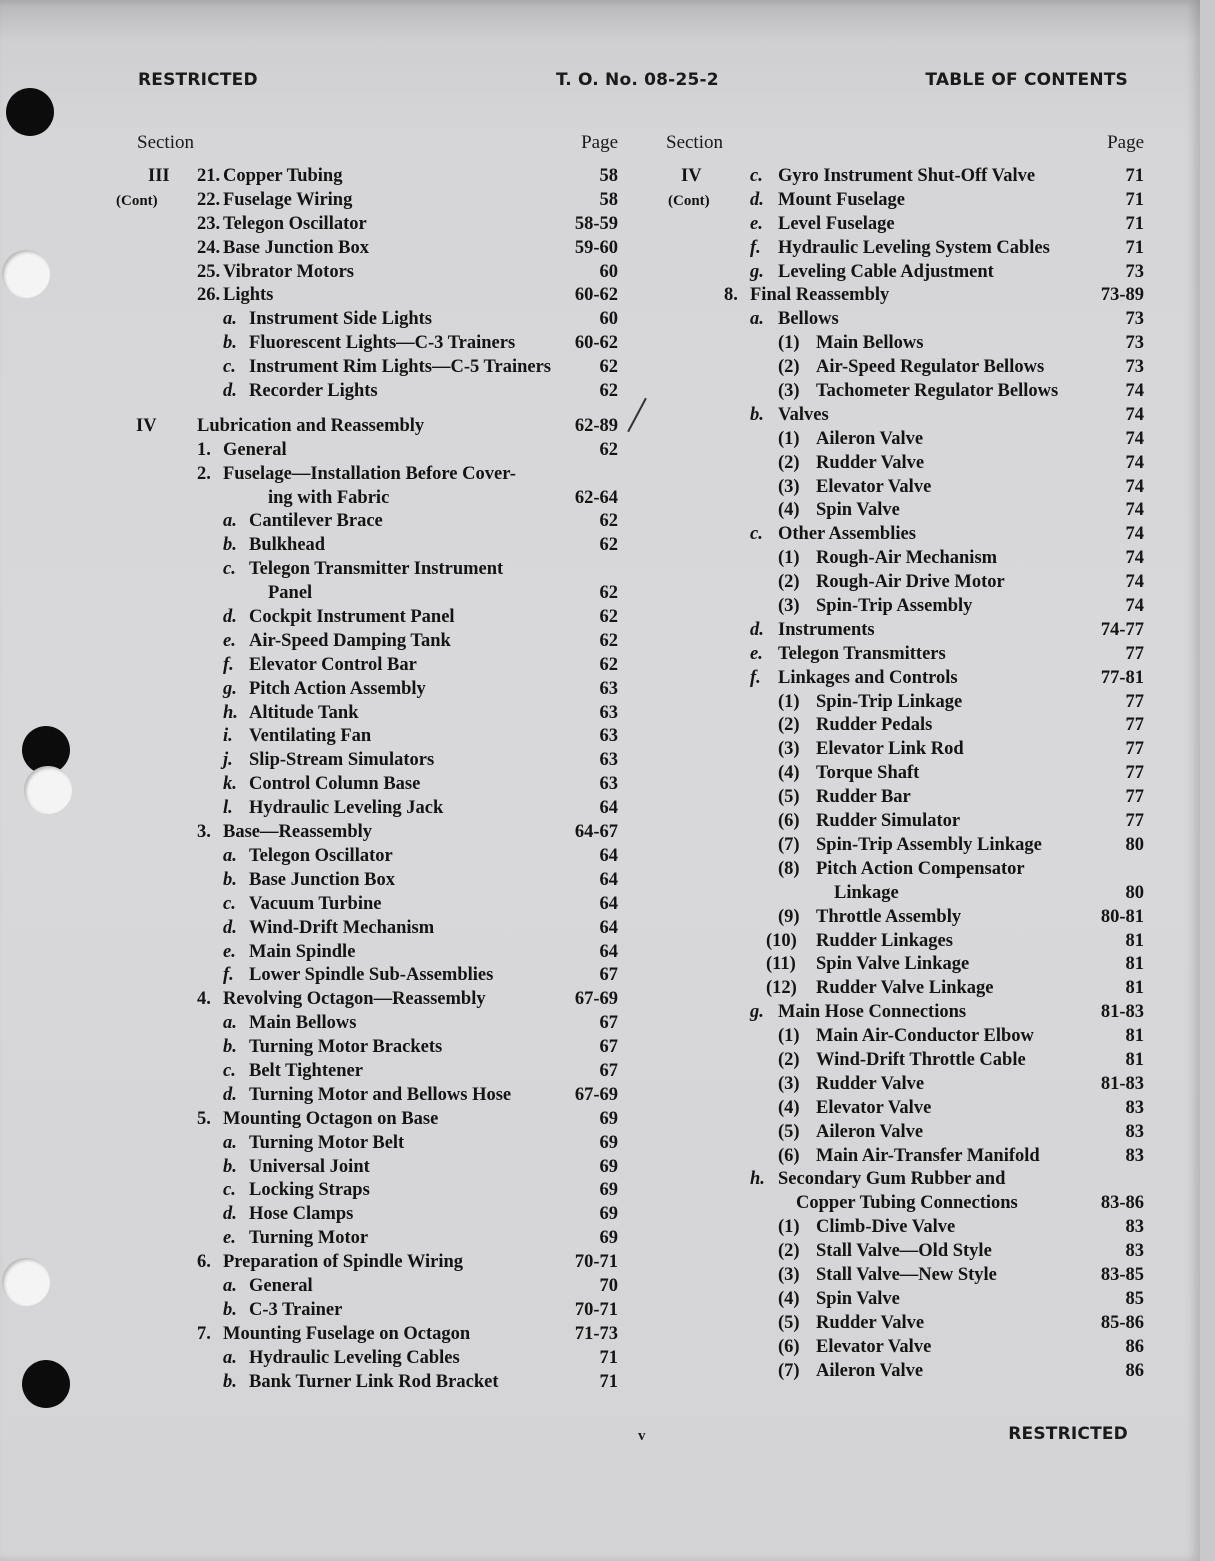  What do you see at coordinates (905, 1301) in the screenshot?
I see `toc-entry: (4) Spin Valve 85` at bounding box center [905, 1301].